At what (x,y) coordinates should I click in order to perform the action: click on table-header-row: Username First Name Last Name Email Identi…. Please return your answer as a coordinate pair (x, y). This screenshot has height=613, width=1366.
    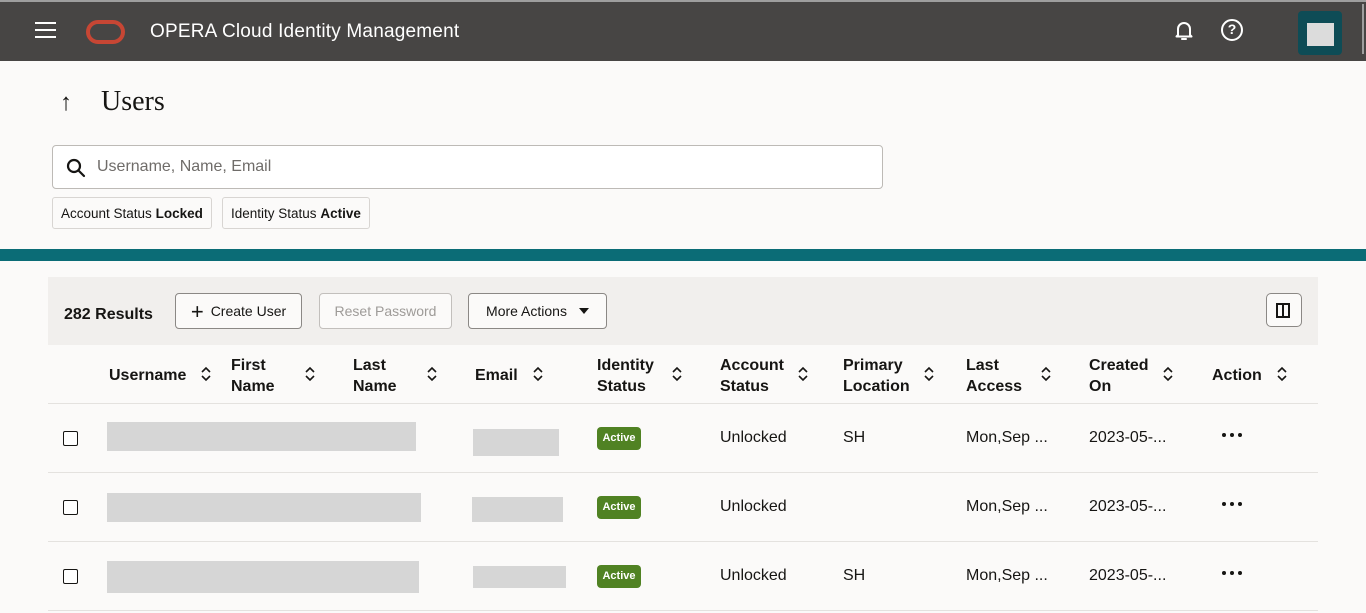
    Looking at the image, I should click on (683, 374).